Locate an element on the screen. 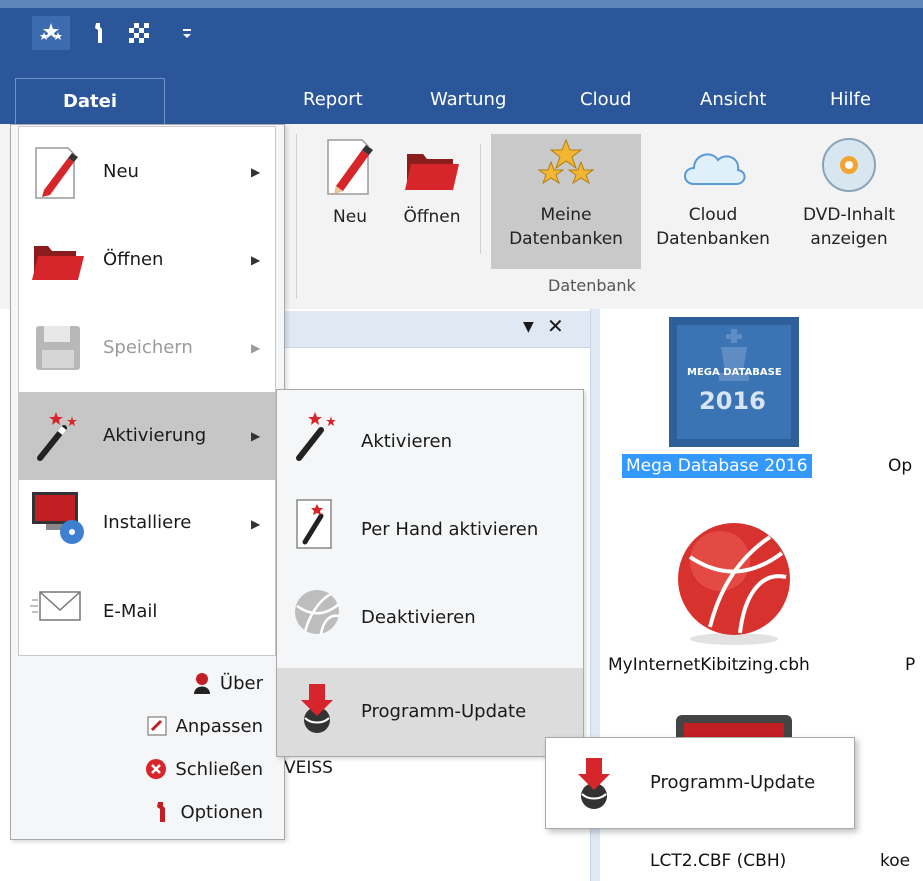  ribbon-dvd-button: DVD-Inhalt anzeigen is located at coordinates (849, 192).